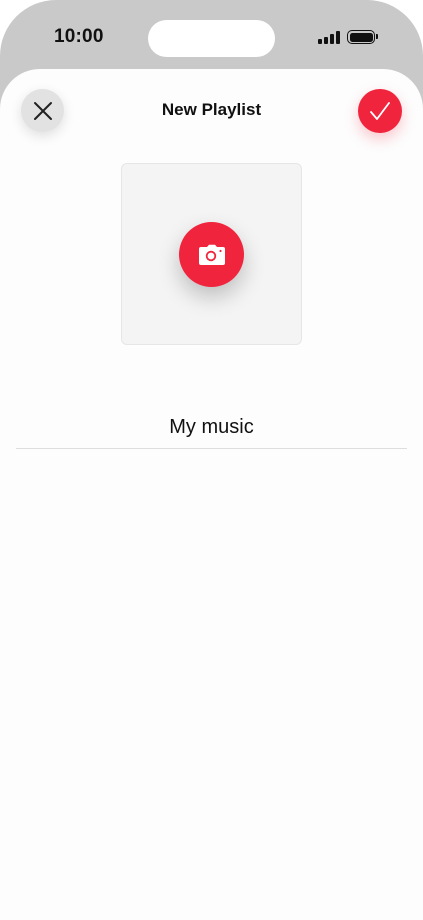  I want to click on playlist-name-field, so click(211, 425).